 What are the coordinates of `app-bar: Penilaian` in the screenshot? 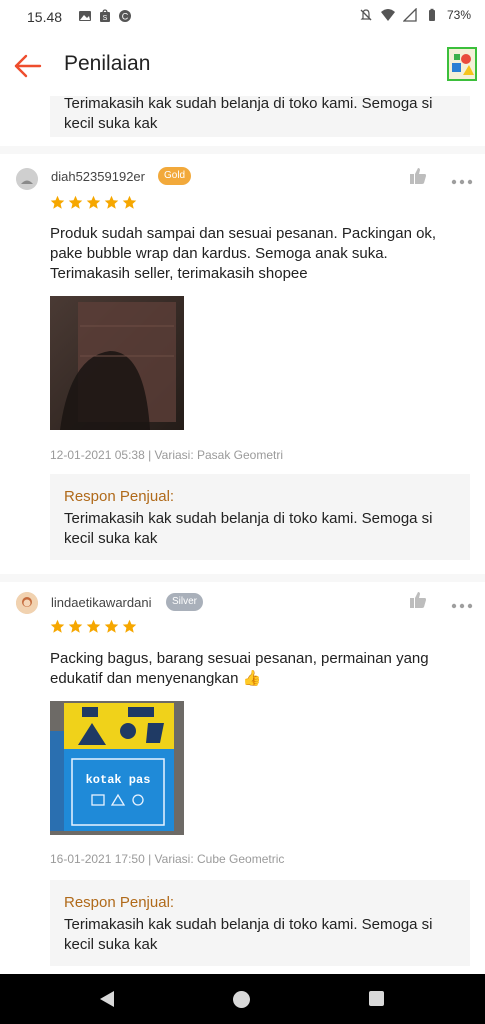 It's located at (242, 65).